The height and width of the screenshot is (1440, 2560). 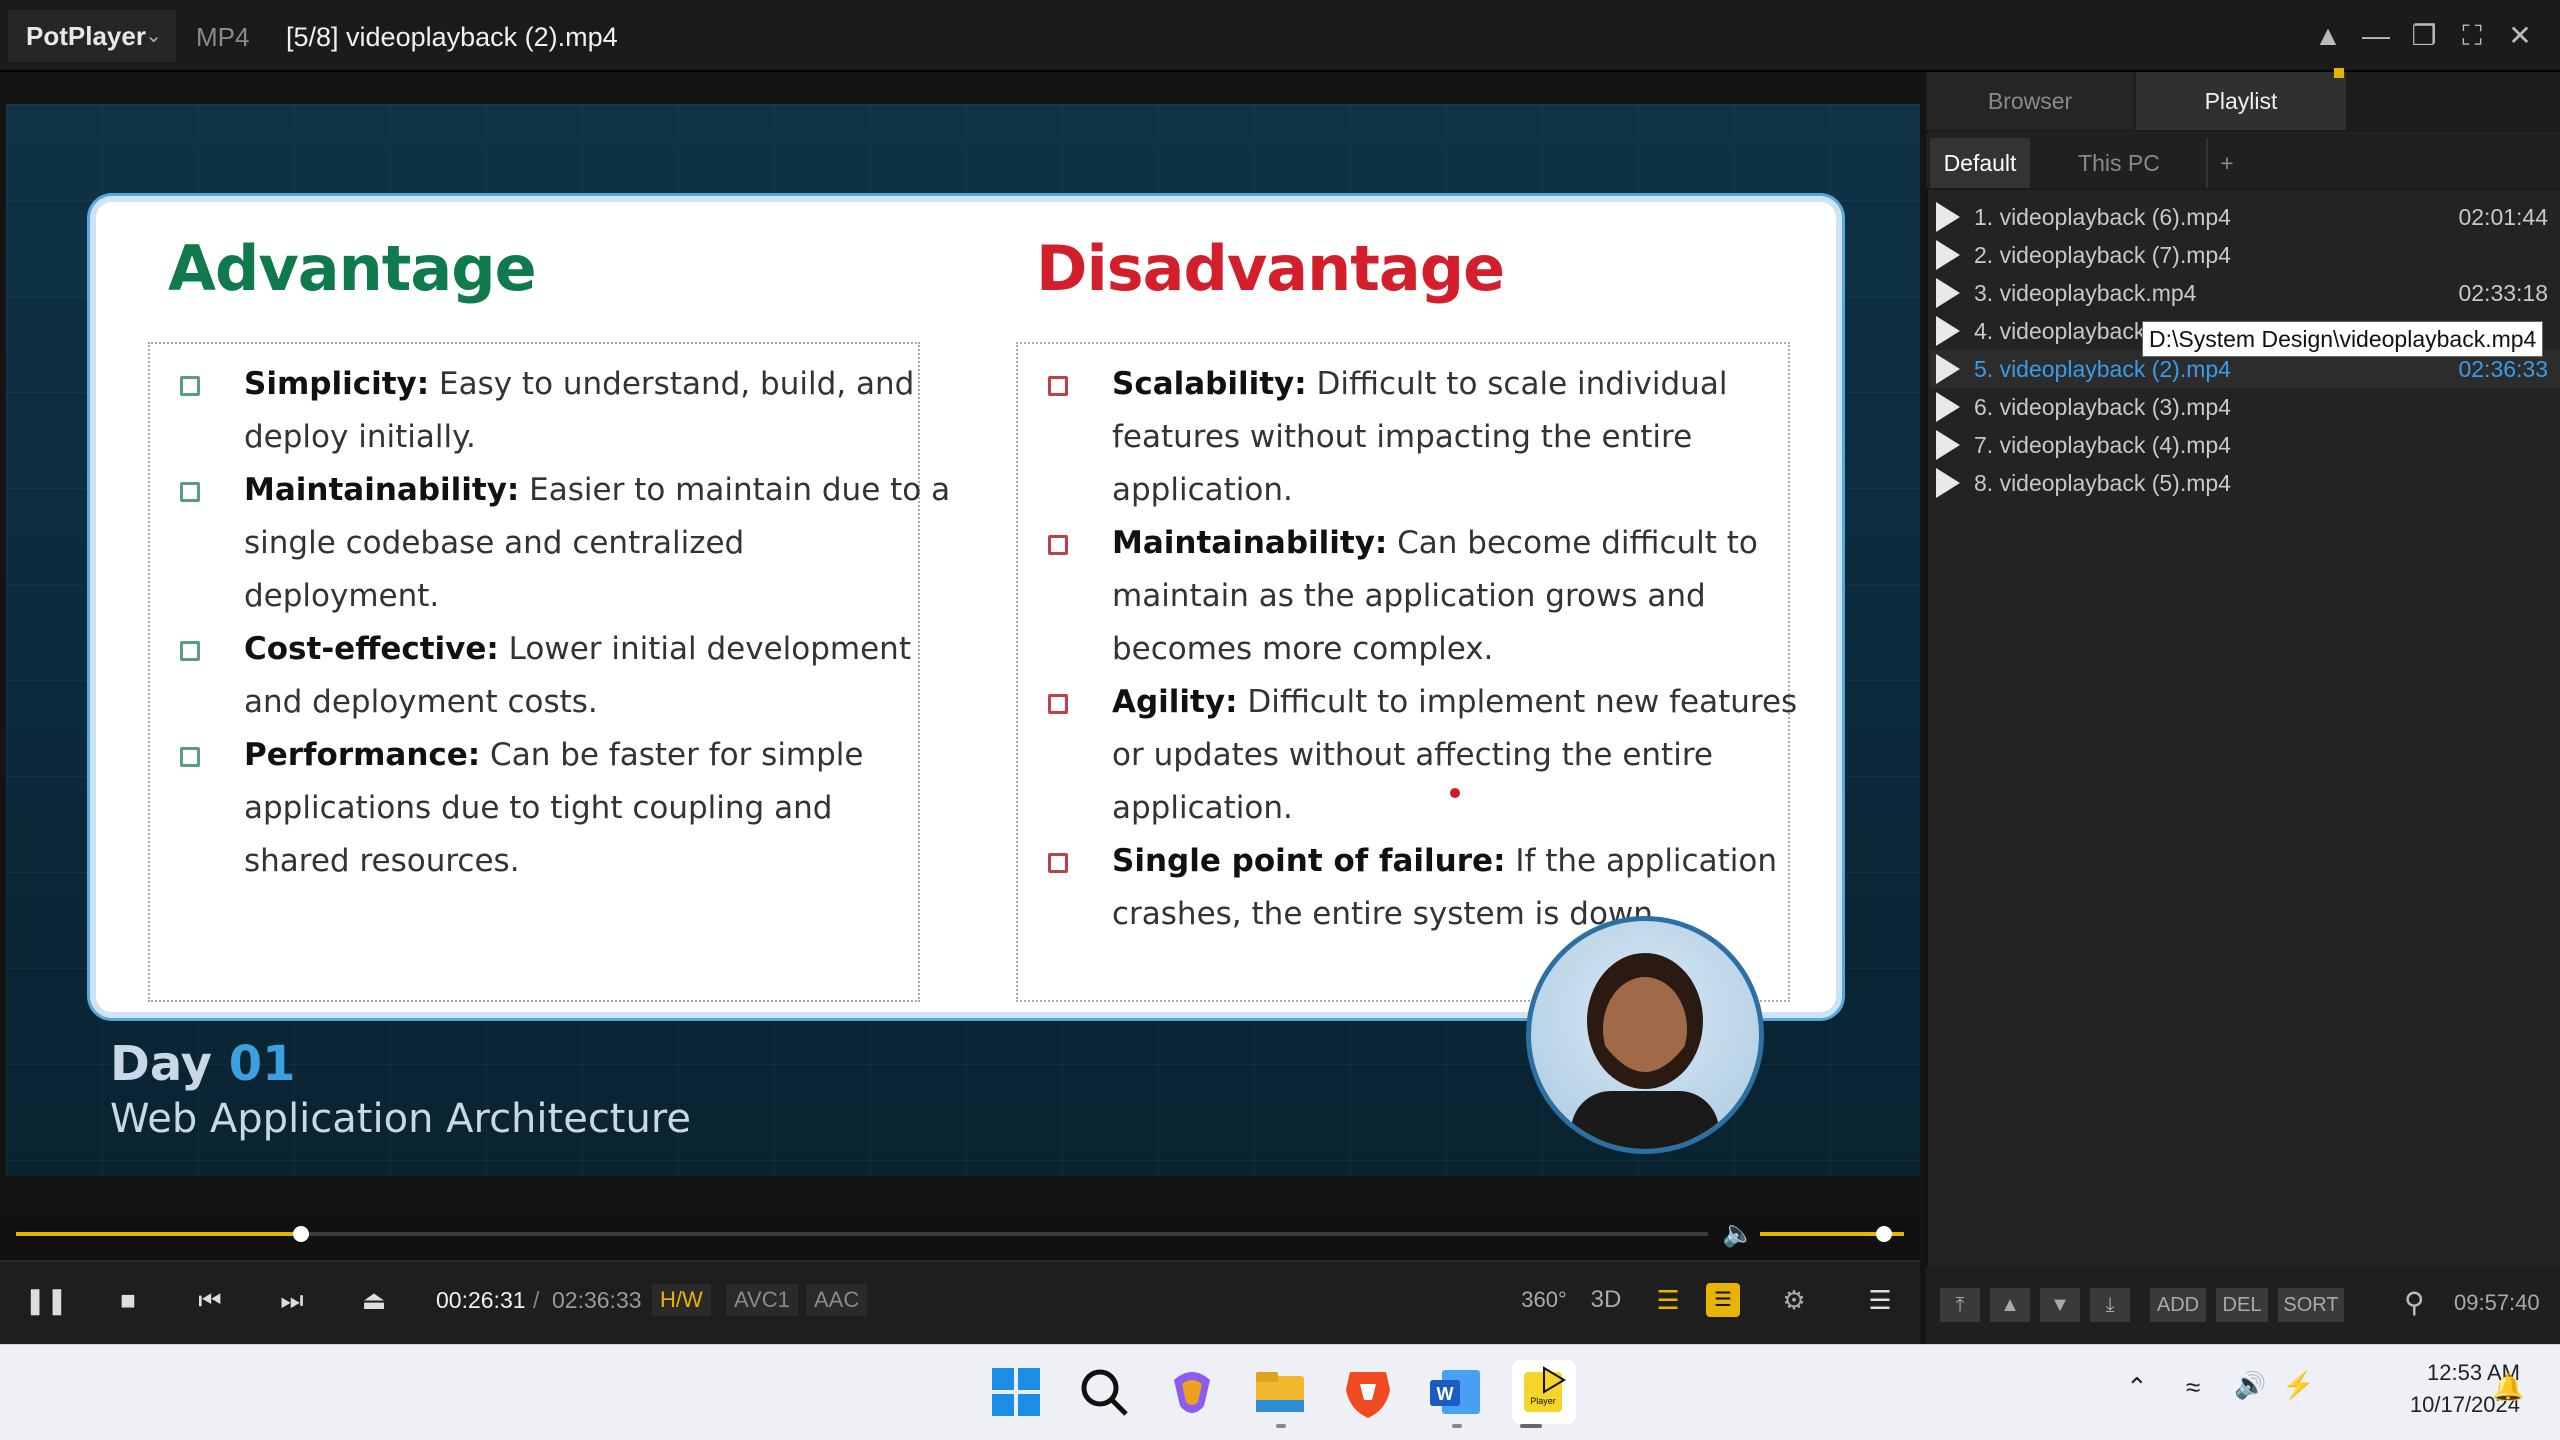 I want to click on playlist-item: 1. videoplayback (6).mp4 02:01:44, so click(x=2245, y=217).